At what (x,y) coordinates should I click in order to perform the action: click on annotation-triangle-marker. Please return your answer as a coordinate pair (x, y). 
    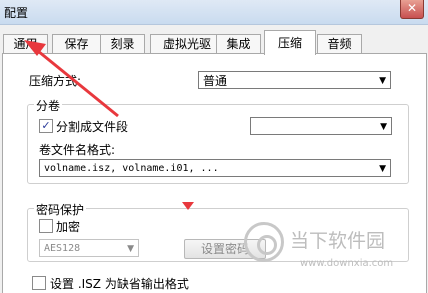
    Looking at the image, I should click on (188, 206).